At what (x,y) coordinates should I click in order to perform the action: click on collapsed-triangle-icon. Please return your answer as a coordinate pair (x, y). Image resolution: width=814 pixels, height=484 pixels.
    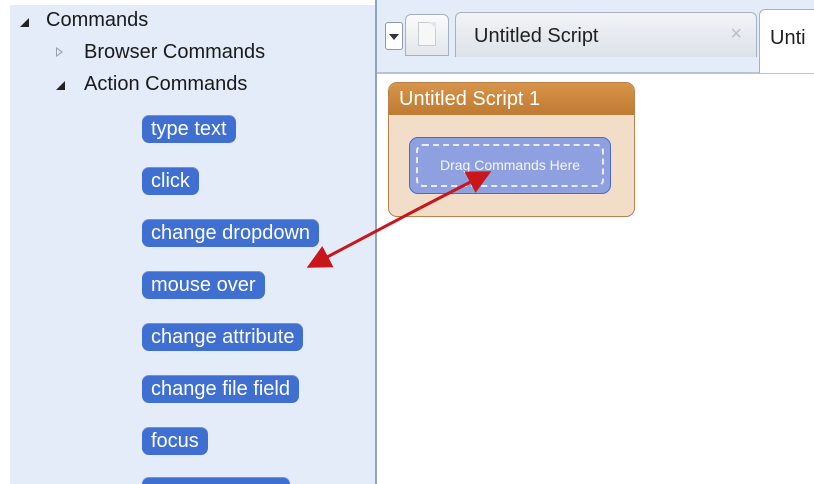
    Looking at the image, I should click on (59, 52).